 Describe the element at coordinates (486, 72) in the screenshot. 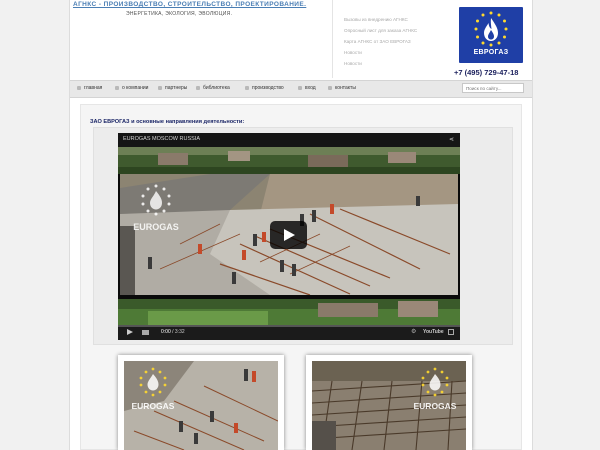

I see `phone-number: +7 (495) 729-47-18` at that location.